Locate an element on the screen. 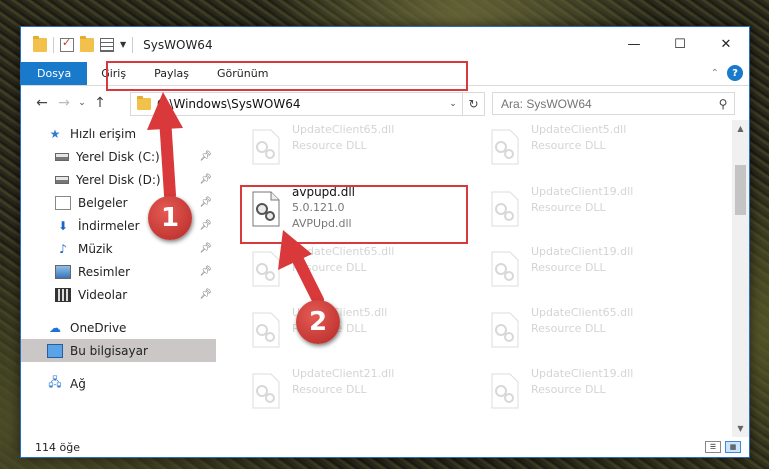  step-2-badge: 2 is located at coordinates (318, 322).